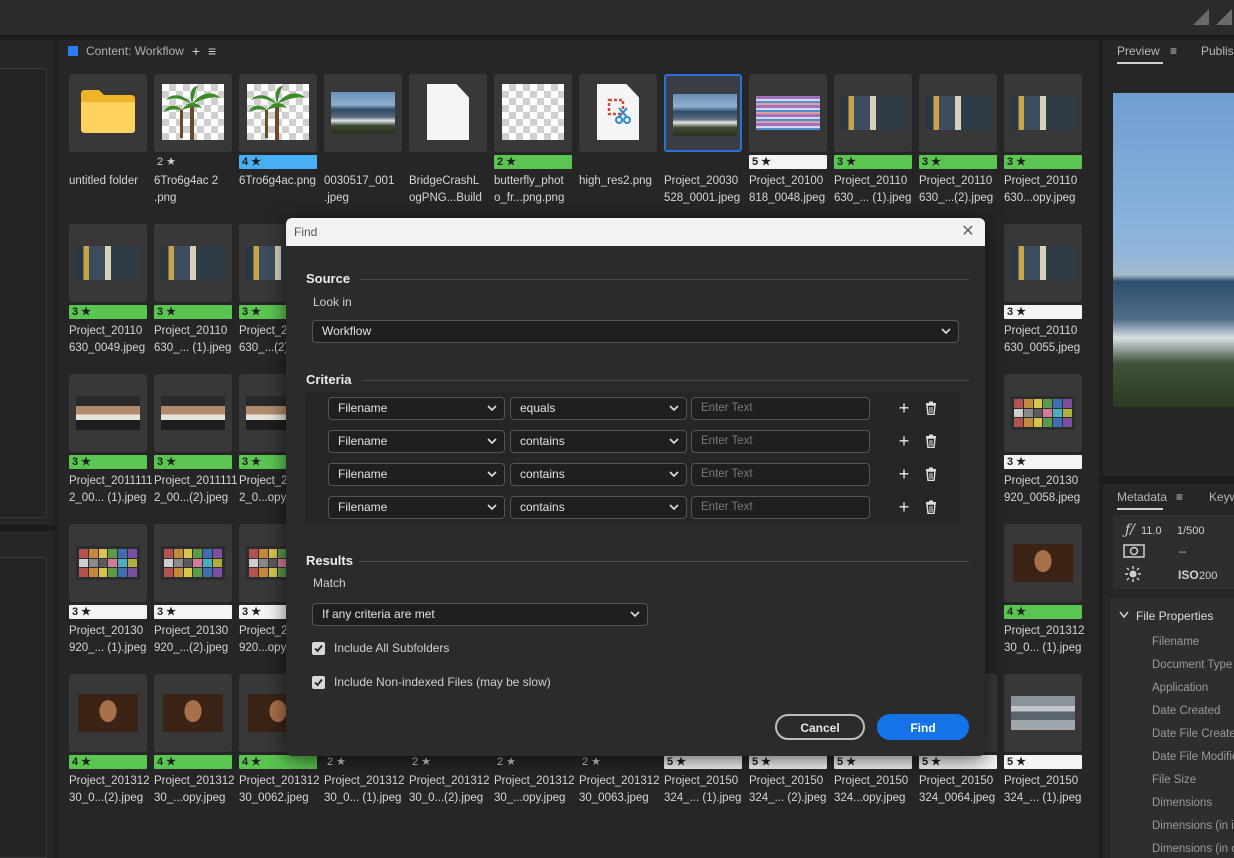 The width and height of the screenshot is (1234, 858). What do you see at coordinates (480, 614) in the screenshot?
I see `match-select: If any criteria are met` at bounding box center [480, 614].